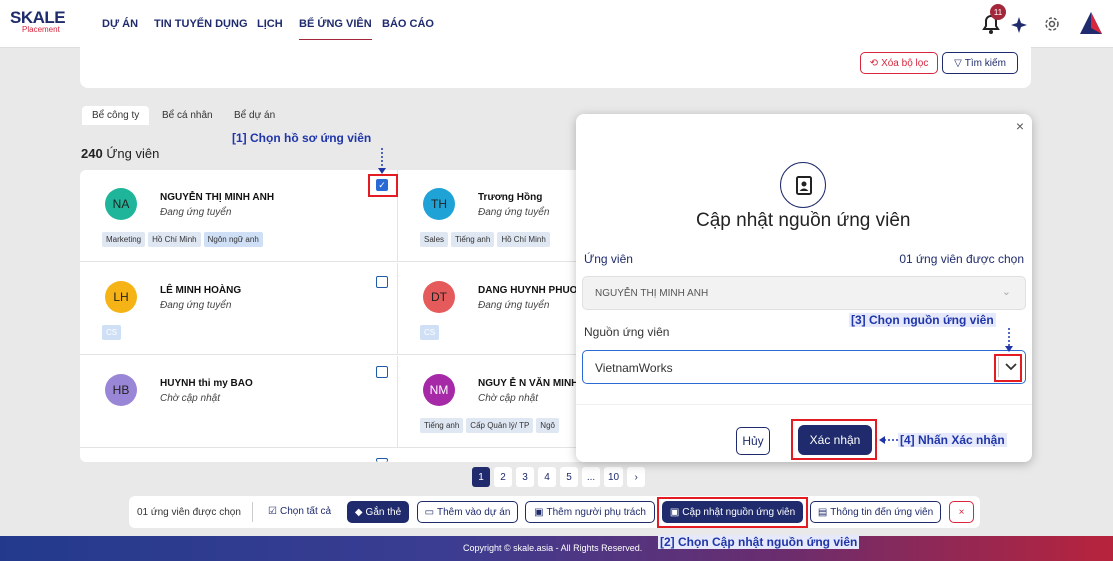 Image resolution: width=1113 pixels, height=561 pixels. I want to click on tag: Ngô, so click(547, 425).